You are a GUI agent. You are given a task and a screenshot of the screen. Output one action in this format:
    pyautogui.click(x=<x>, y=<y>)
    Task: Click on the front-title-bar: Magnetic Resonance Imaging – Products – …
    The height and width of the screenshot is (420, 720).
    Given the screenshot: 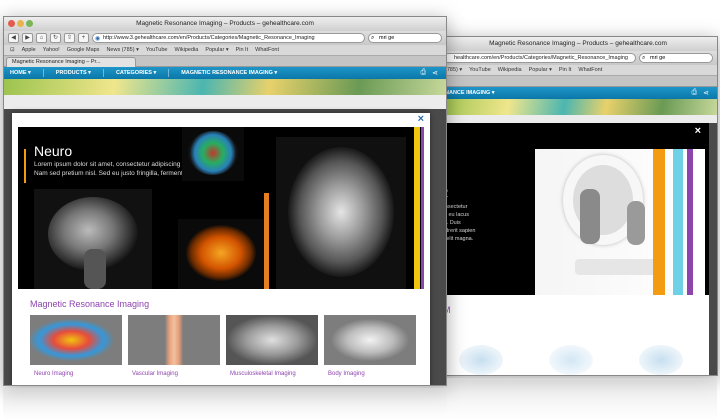 What is the action you would take?
    pyautogui.click(x=225, y=24)
    